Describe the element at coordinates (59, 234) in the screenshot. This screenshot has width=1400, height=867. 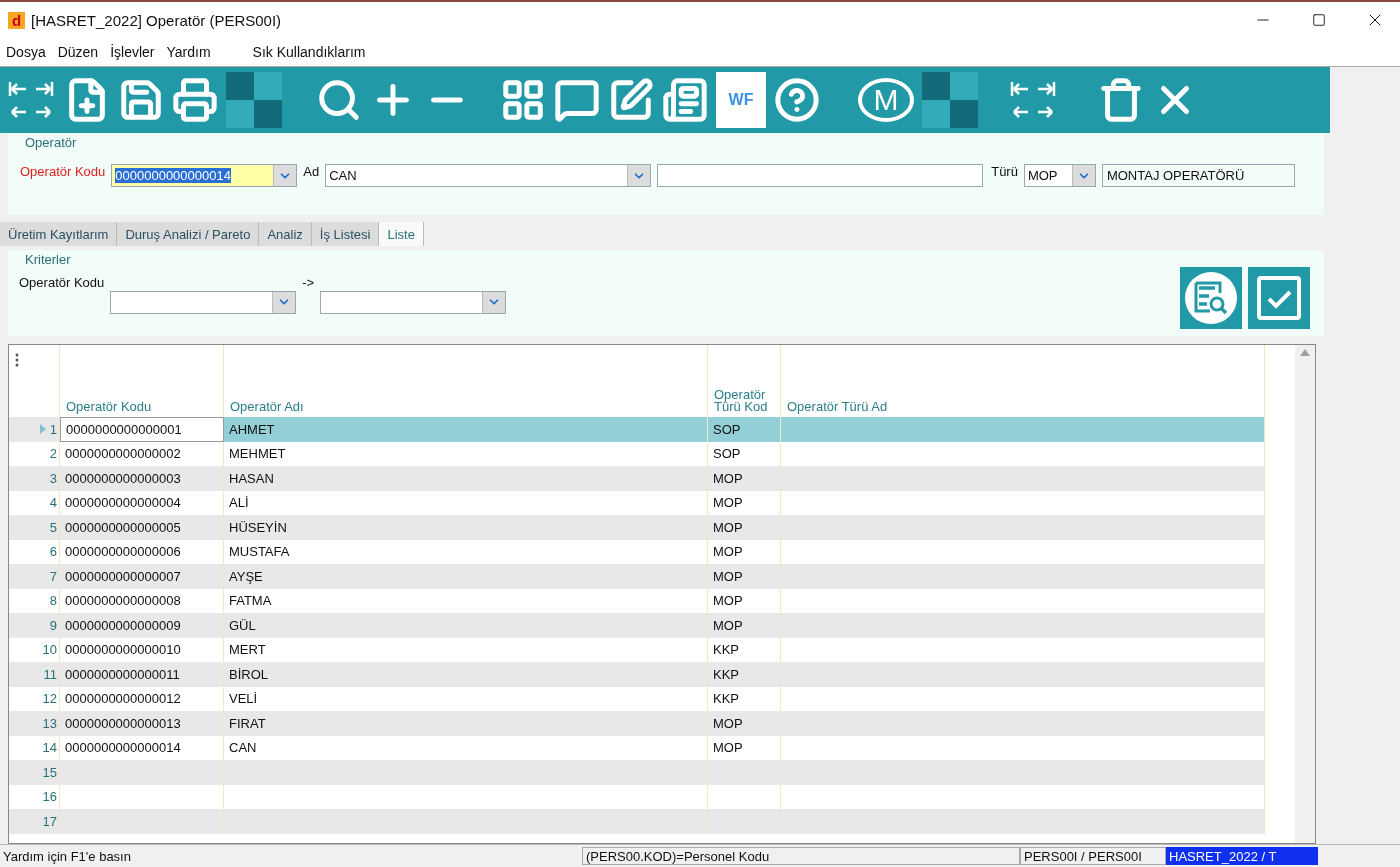
I see `tab: Üretim Kayıtlarım` at that location.